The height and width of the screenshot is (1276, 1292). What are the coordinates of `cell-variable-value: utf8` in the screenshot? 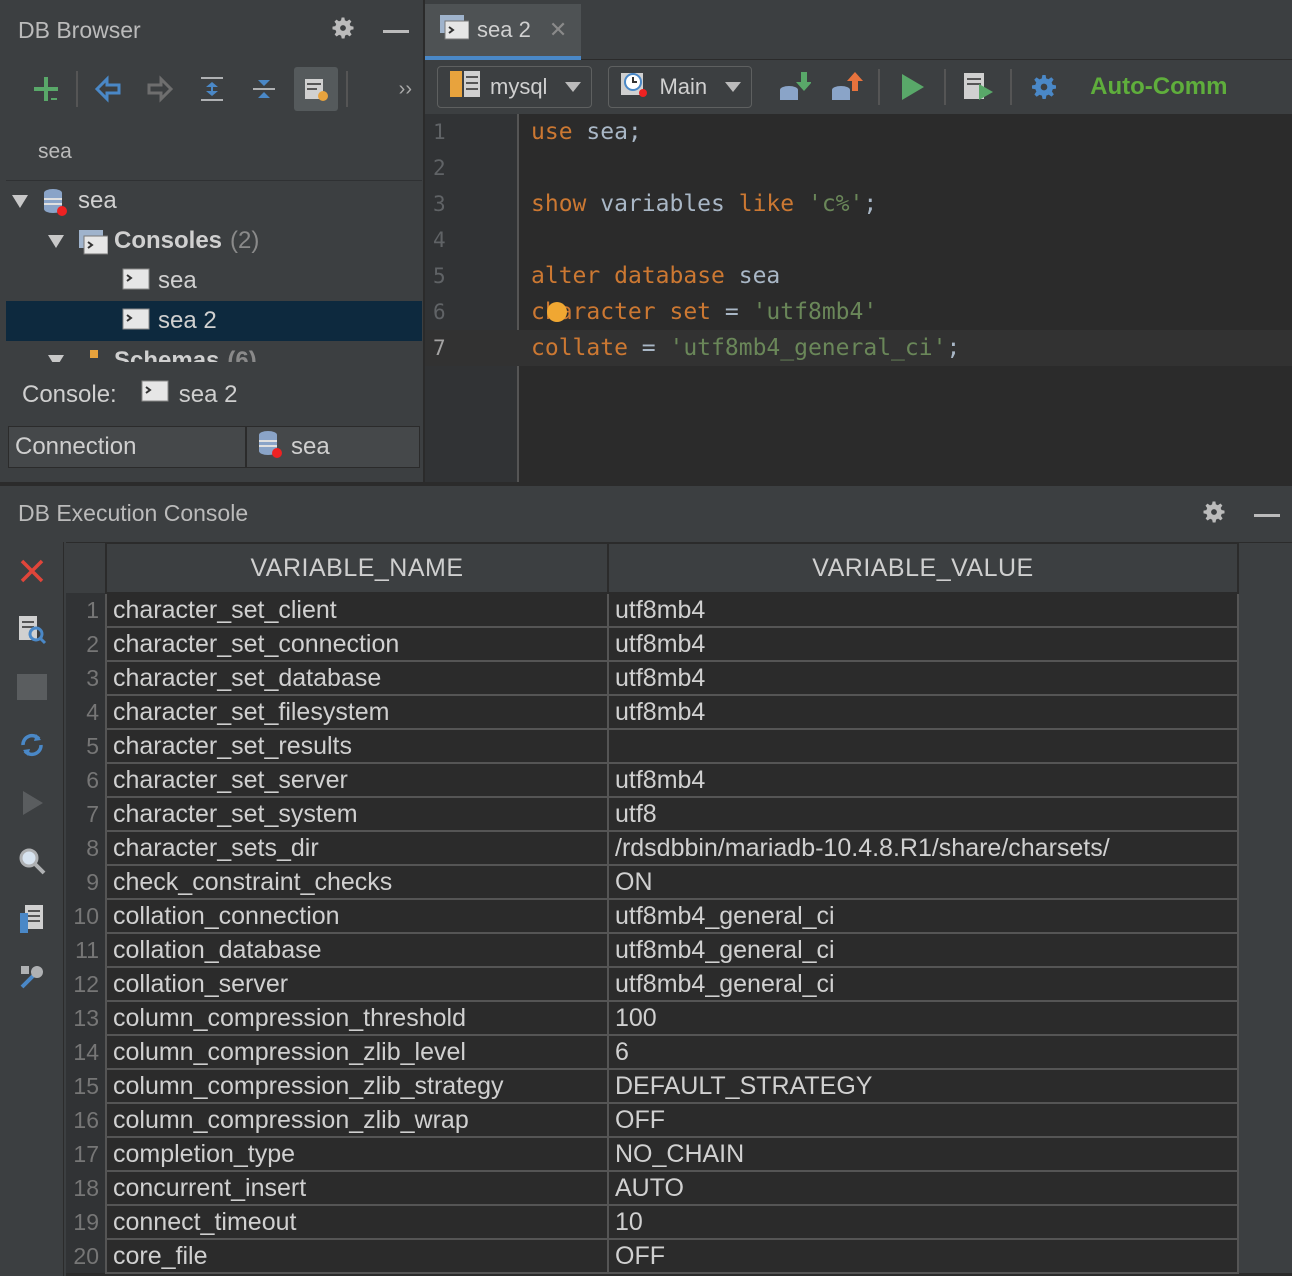 It's located at (923, 814).